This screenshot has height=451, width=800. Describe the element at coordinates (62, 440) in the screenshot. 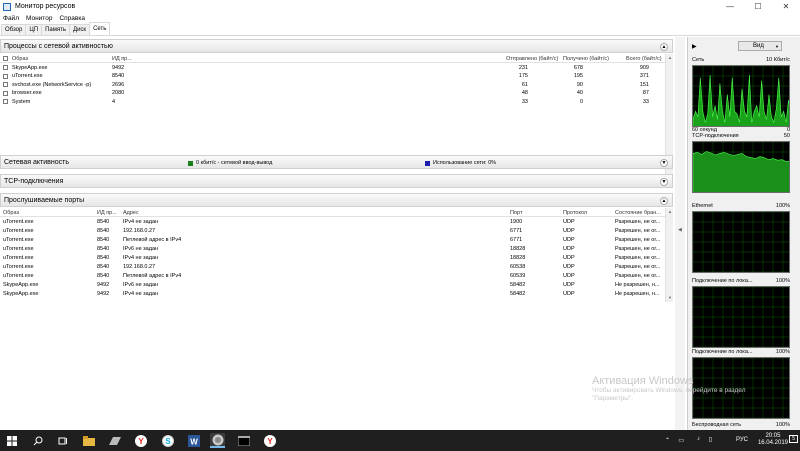

I see `task-view-icon` at that location.